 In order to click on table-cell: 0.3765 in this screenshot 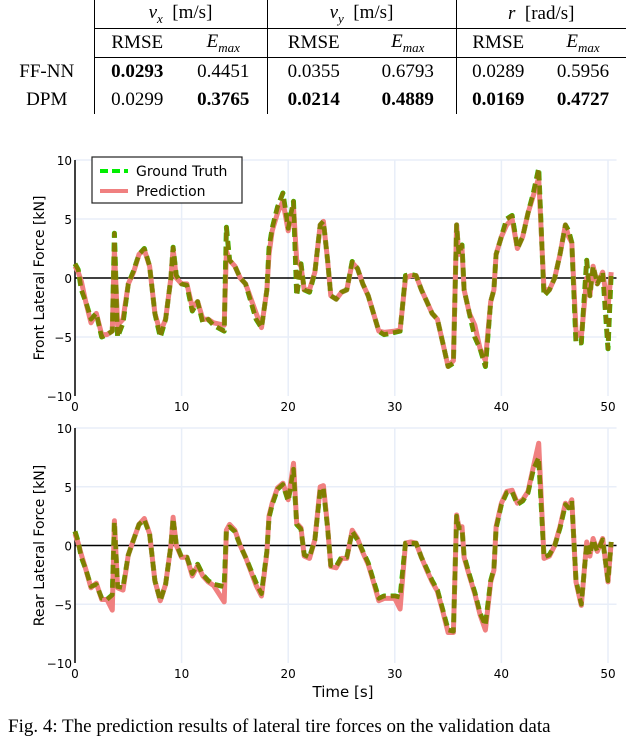, I will do `click(223, 100)`.